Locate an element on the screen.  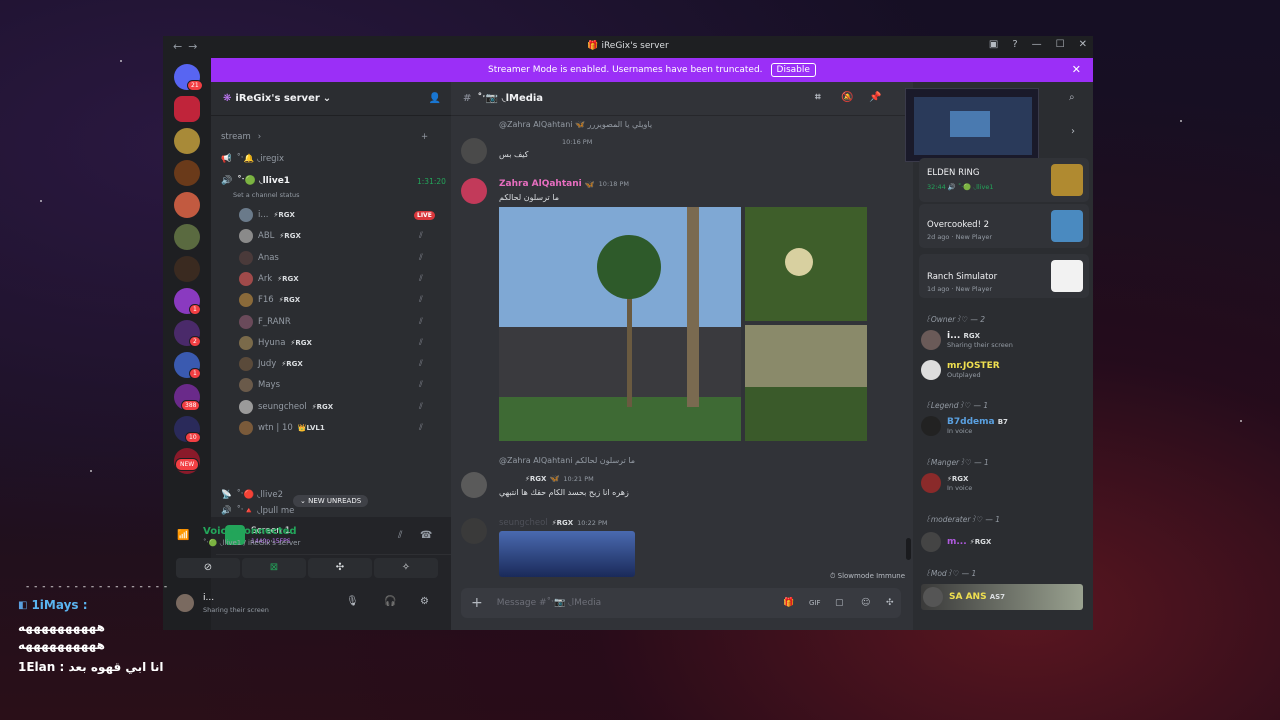
voice-user: i... ⚡RGX LIVE is located at coordinates (337, 215).